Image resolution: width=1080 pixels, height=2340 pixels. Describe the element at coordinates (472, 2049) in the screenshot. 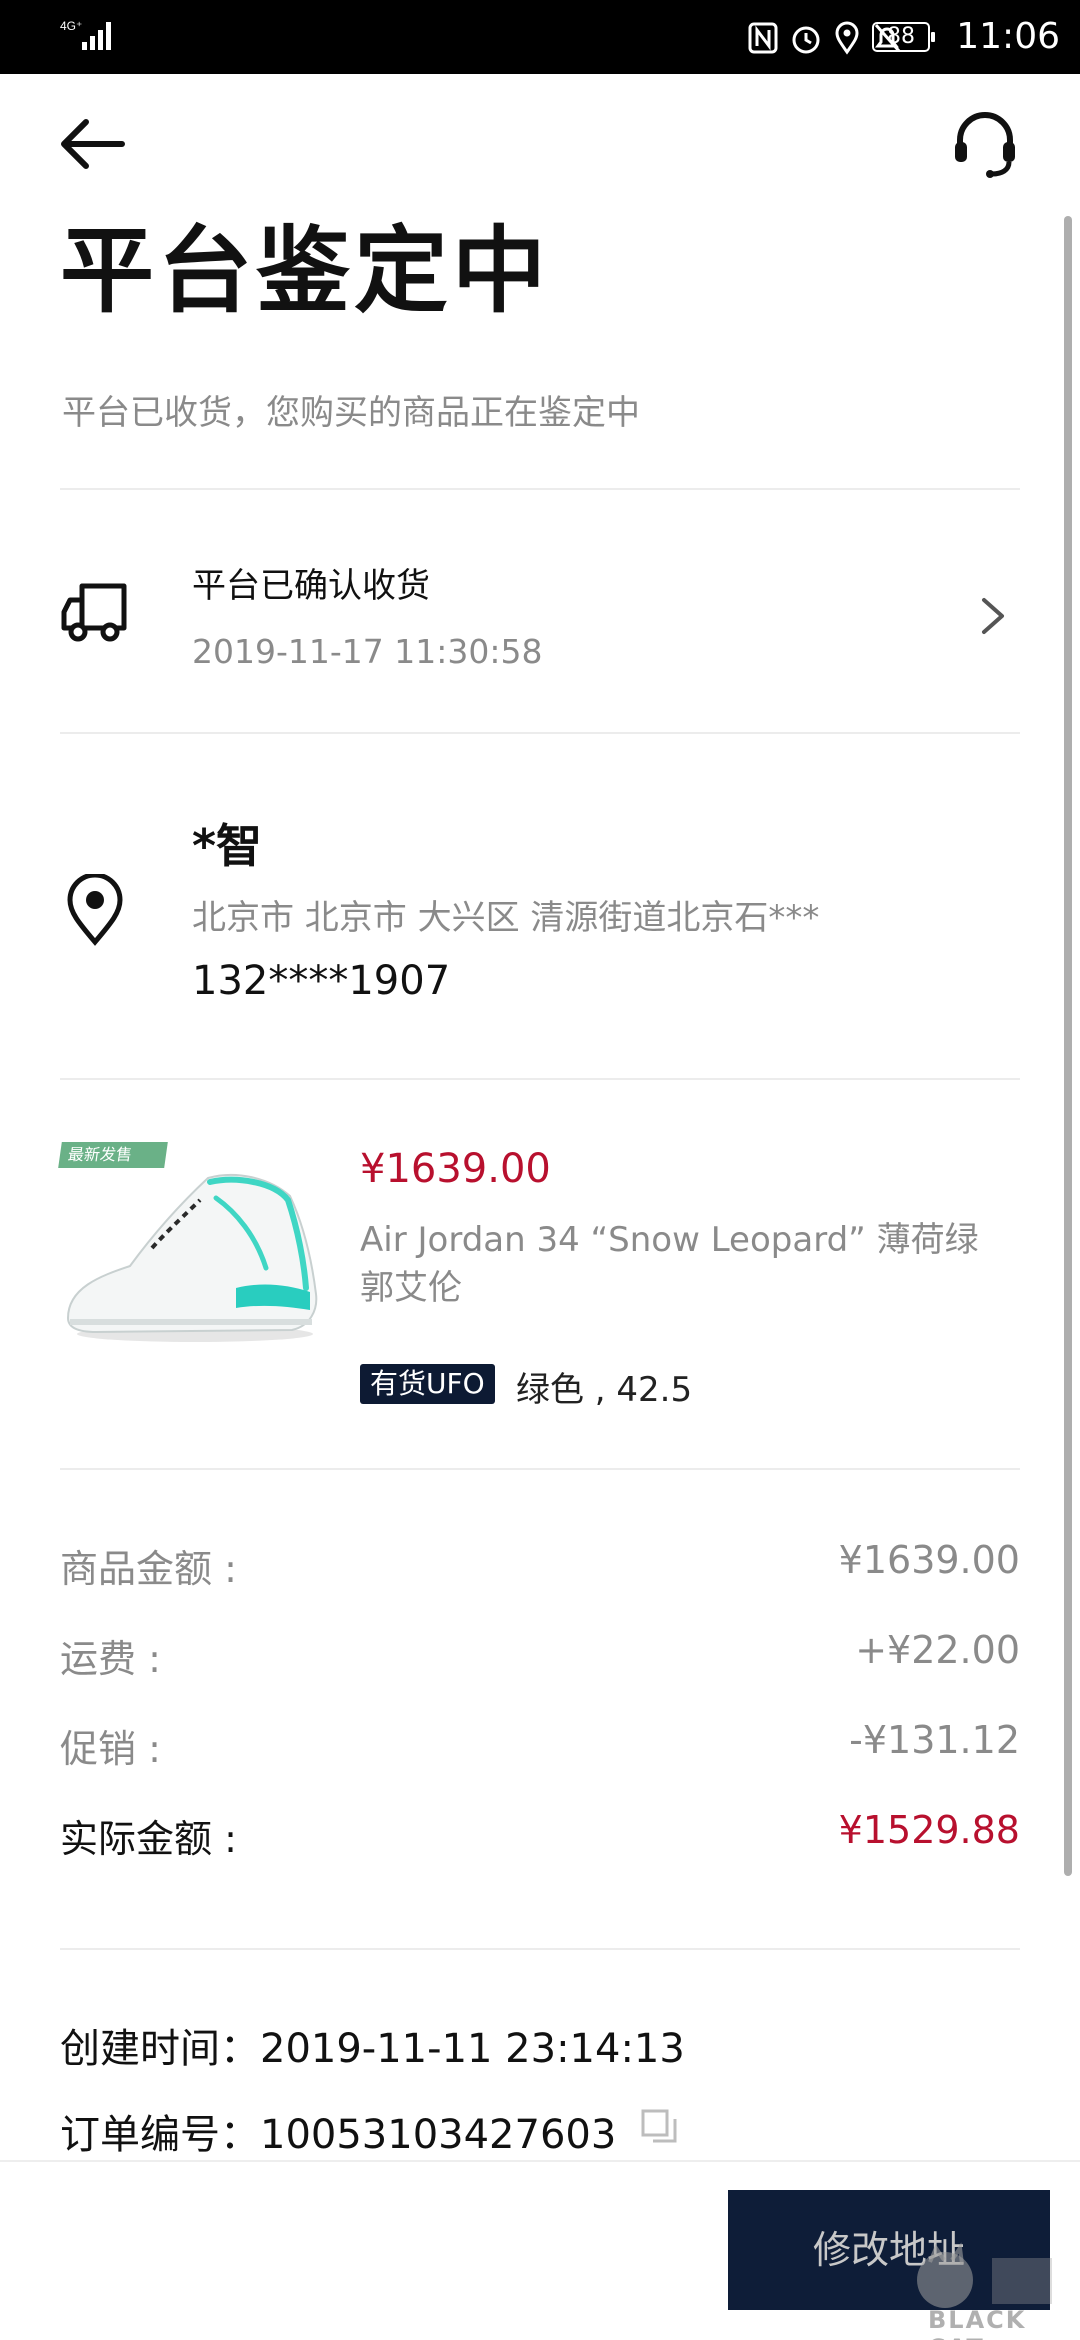

I see `created-time-value: 2019-11-11 23:14:13` at that location.